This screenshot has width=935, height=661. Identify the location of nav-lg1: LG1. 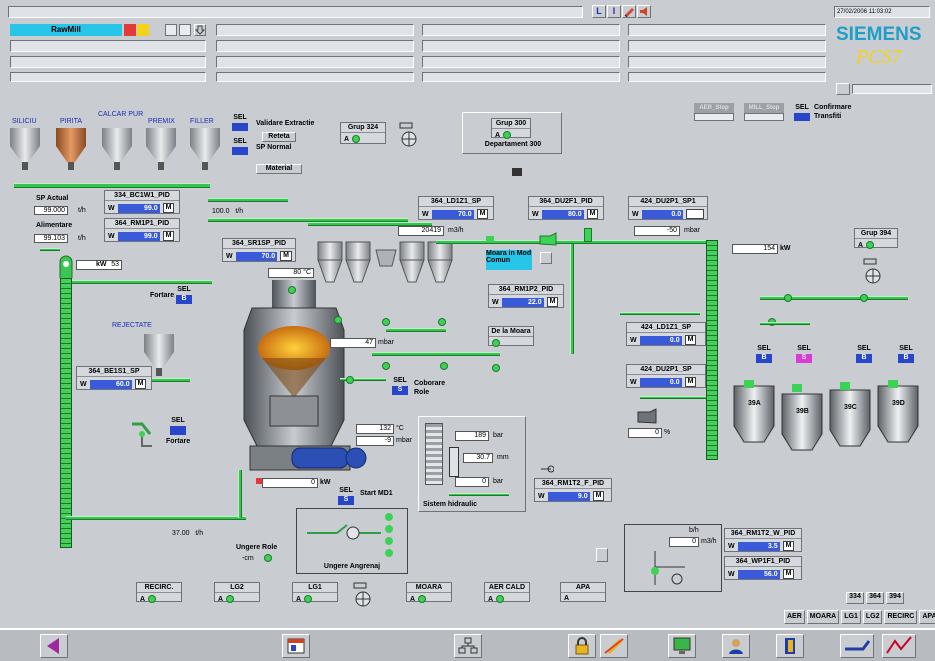
(851, 617).